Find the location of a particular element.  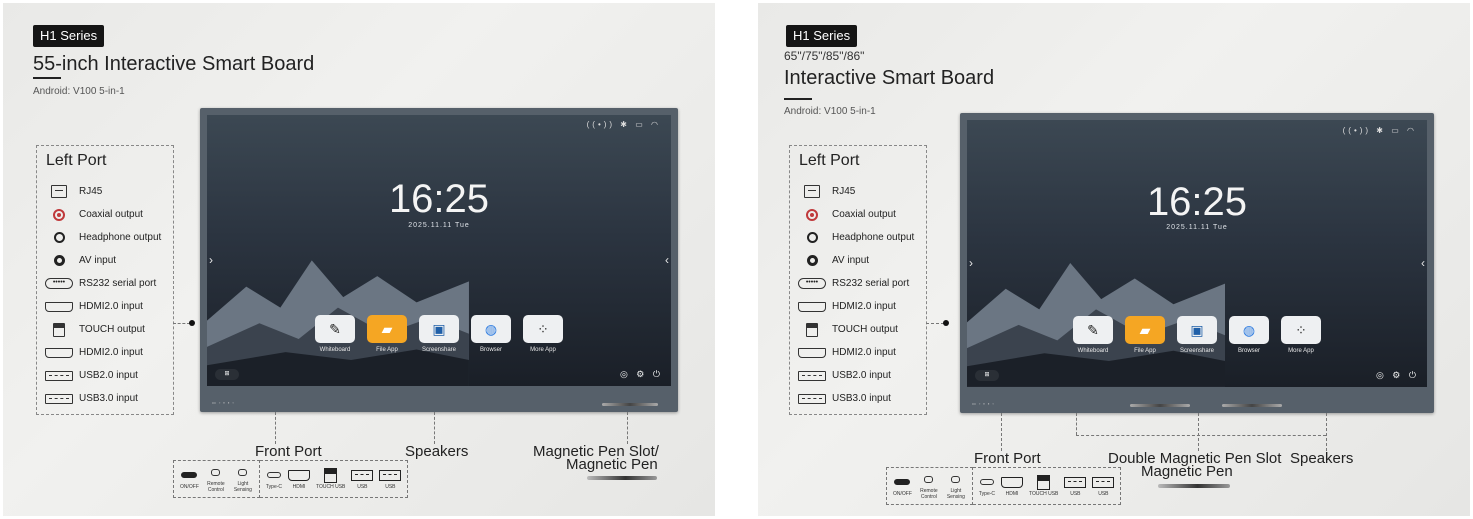

front-controls-group: ON/OFF Remote Control Light Sensing is located at coordinates (929, 486).